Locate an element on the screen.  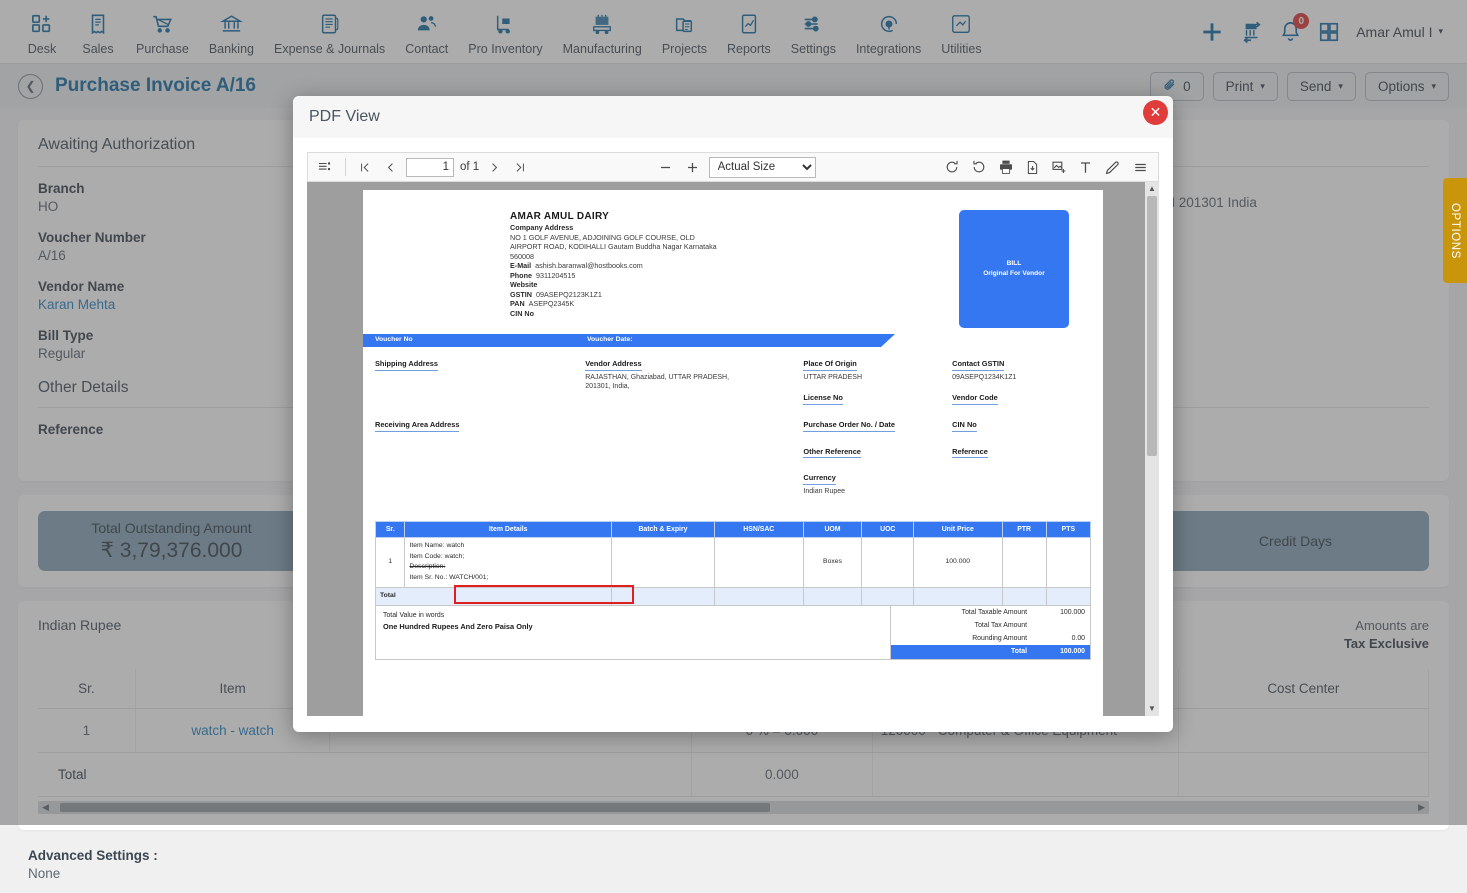
page-number-input is located at coordinates (430, 167).